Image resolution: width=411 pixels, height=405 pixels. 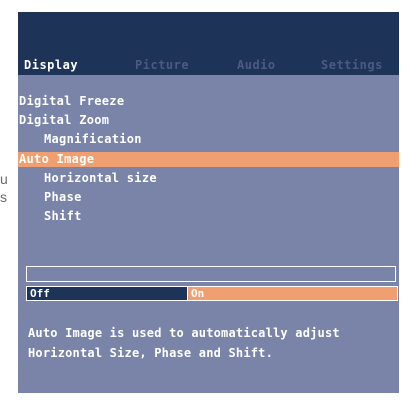 I want to click on clipped-edge-text-2: s, so click(x=3, y=197).